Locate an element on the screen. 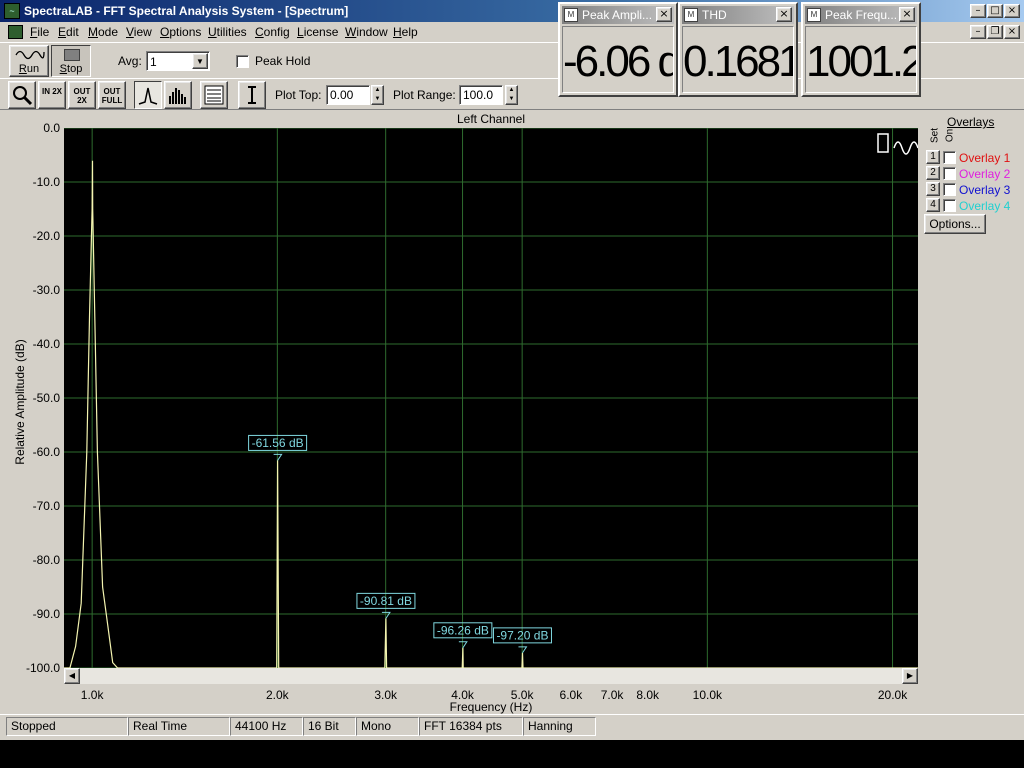 This screenshot has height=768, width=1024. plot-top-spinner: ▲ ▼ is located at coordinates (377, 95).